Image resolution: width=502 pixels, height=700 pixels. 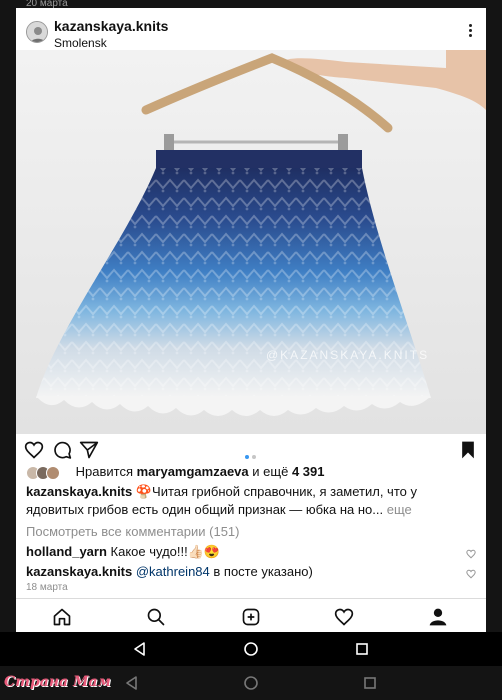 I want to click on caption-more-link: еще, so click(x=399, y=509).